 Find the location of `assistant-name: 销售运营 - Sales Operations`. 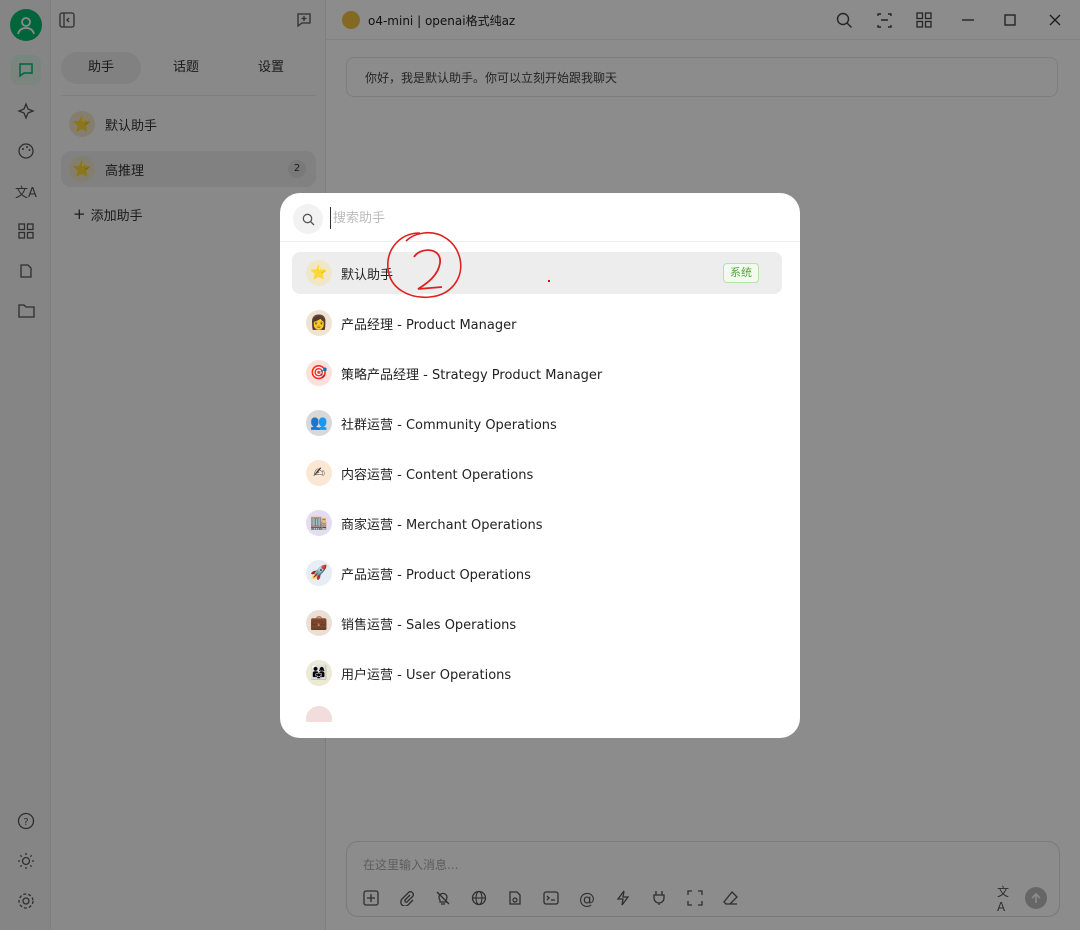

assistant-name: 销售运营 - Sales Operations is located at coordinates (429, 625).